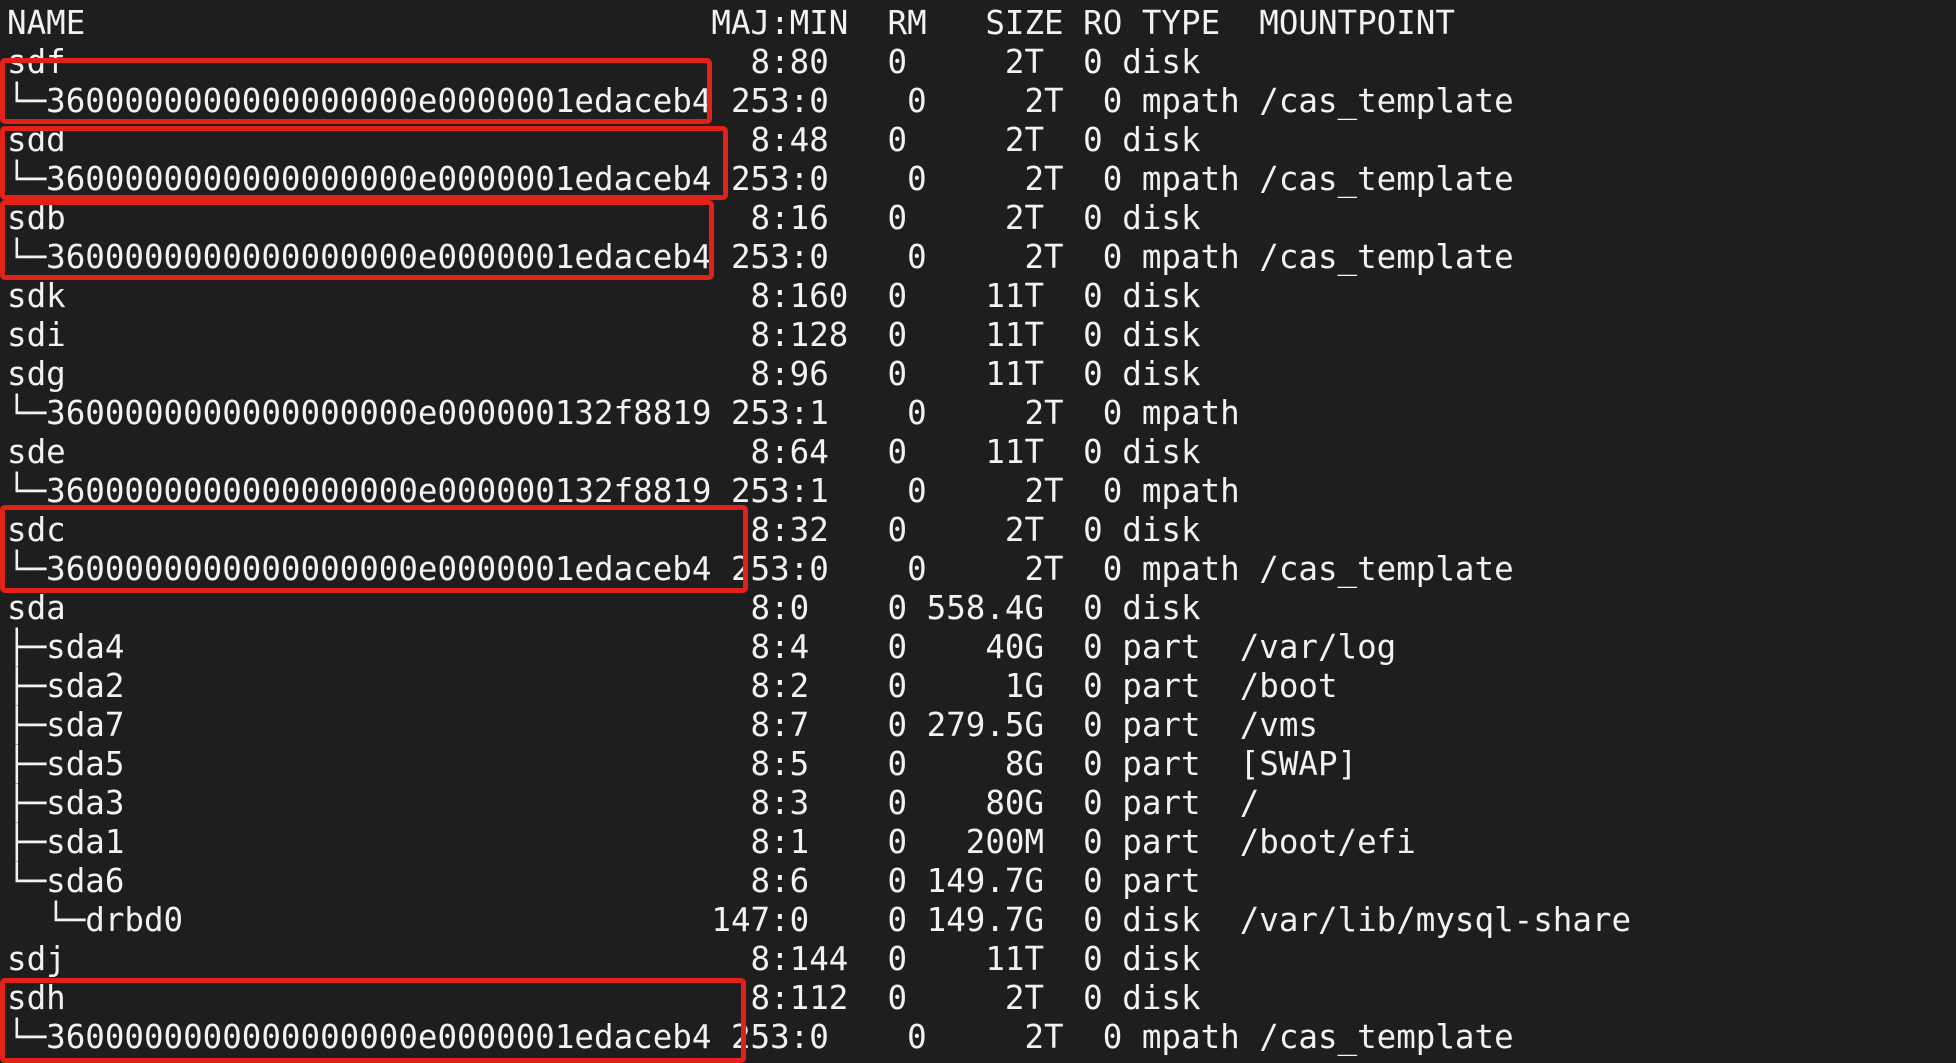  Describe the element at coordinates (604, 62) in the screenshot. I see `lsblk-row: sdf 8:80 0 2T 0 disk` at that location.